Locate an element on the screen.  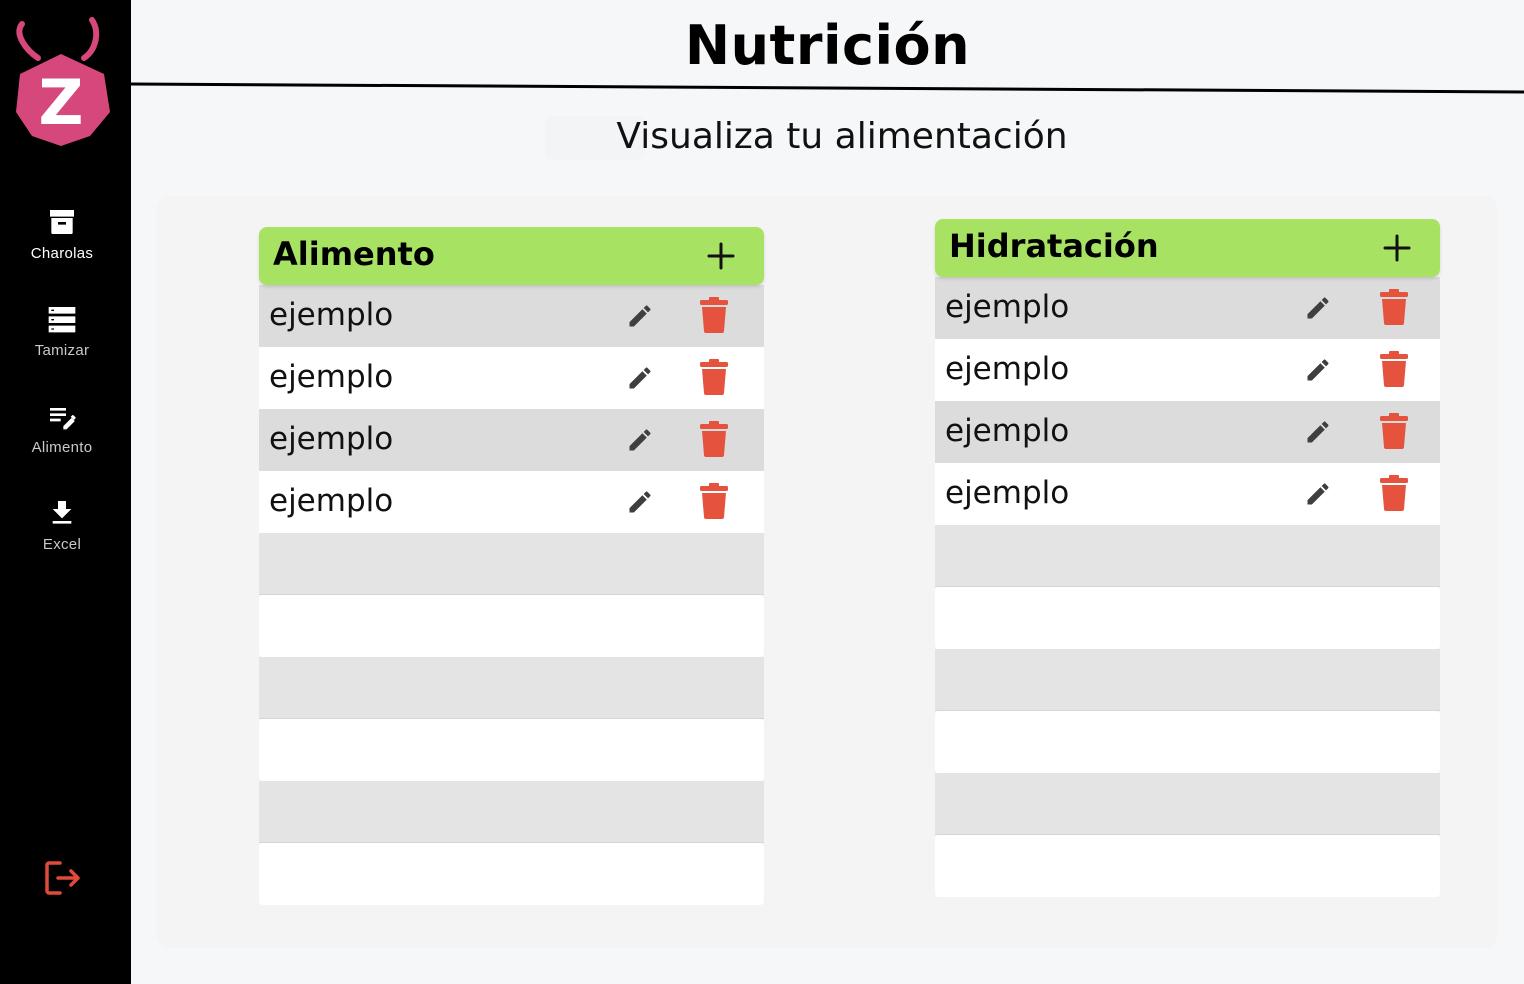
sidebar-item-tamizar: Tamizar is located at coordinates (62, 330).